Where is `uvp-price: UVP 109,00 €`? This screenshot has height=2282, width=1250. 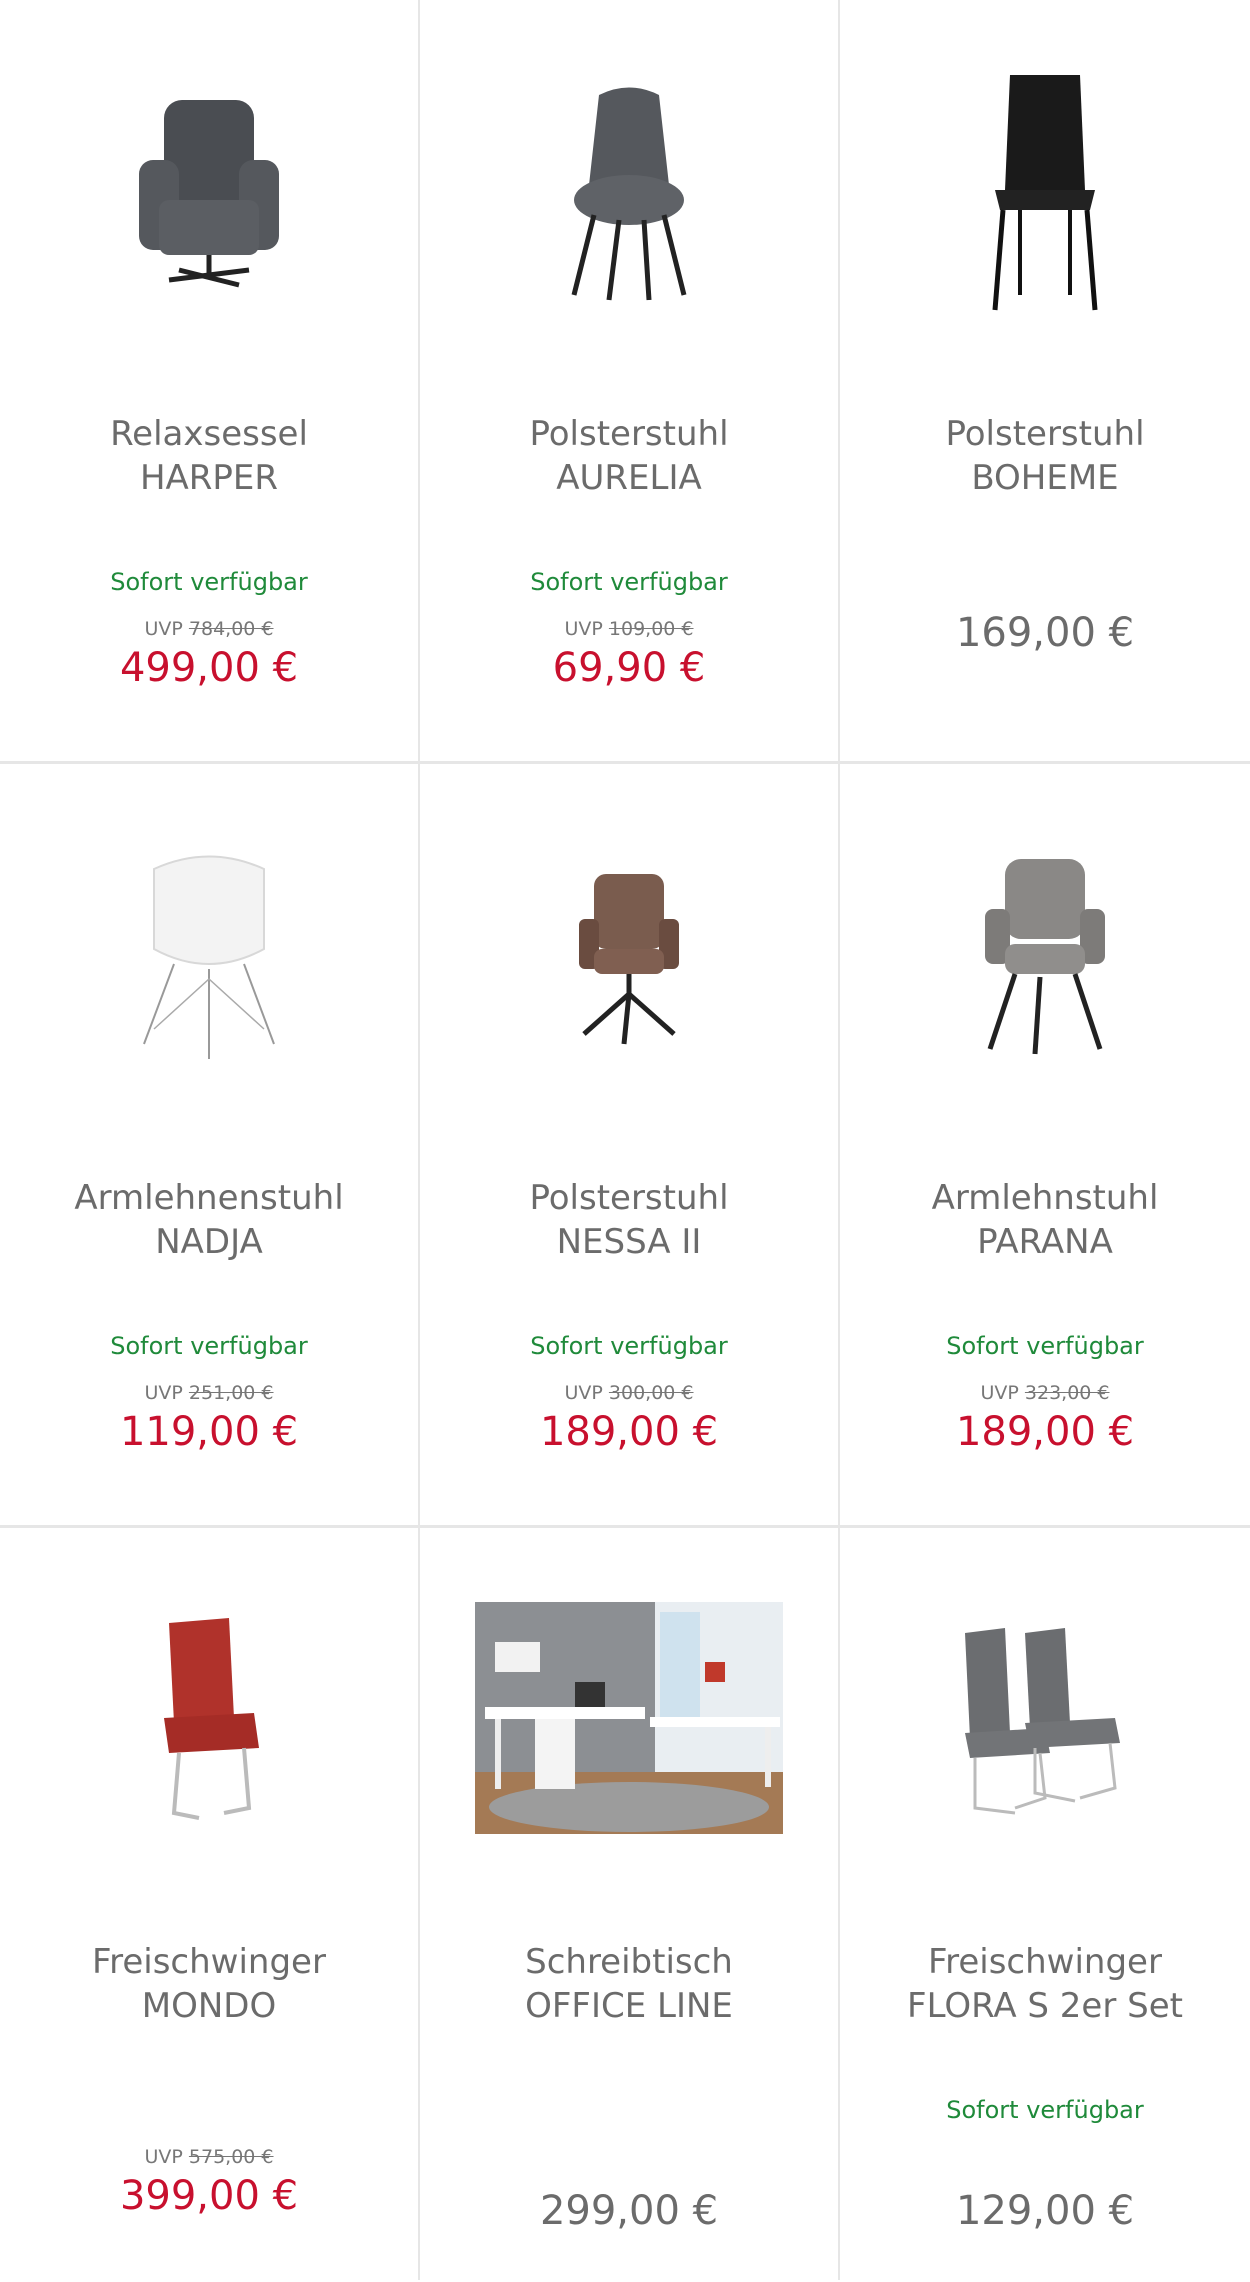
uvp-price: UVP 109,00 € is located at coordinates (629, 629).